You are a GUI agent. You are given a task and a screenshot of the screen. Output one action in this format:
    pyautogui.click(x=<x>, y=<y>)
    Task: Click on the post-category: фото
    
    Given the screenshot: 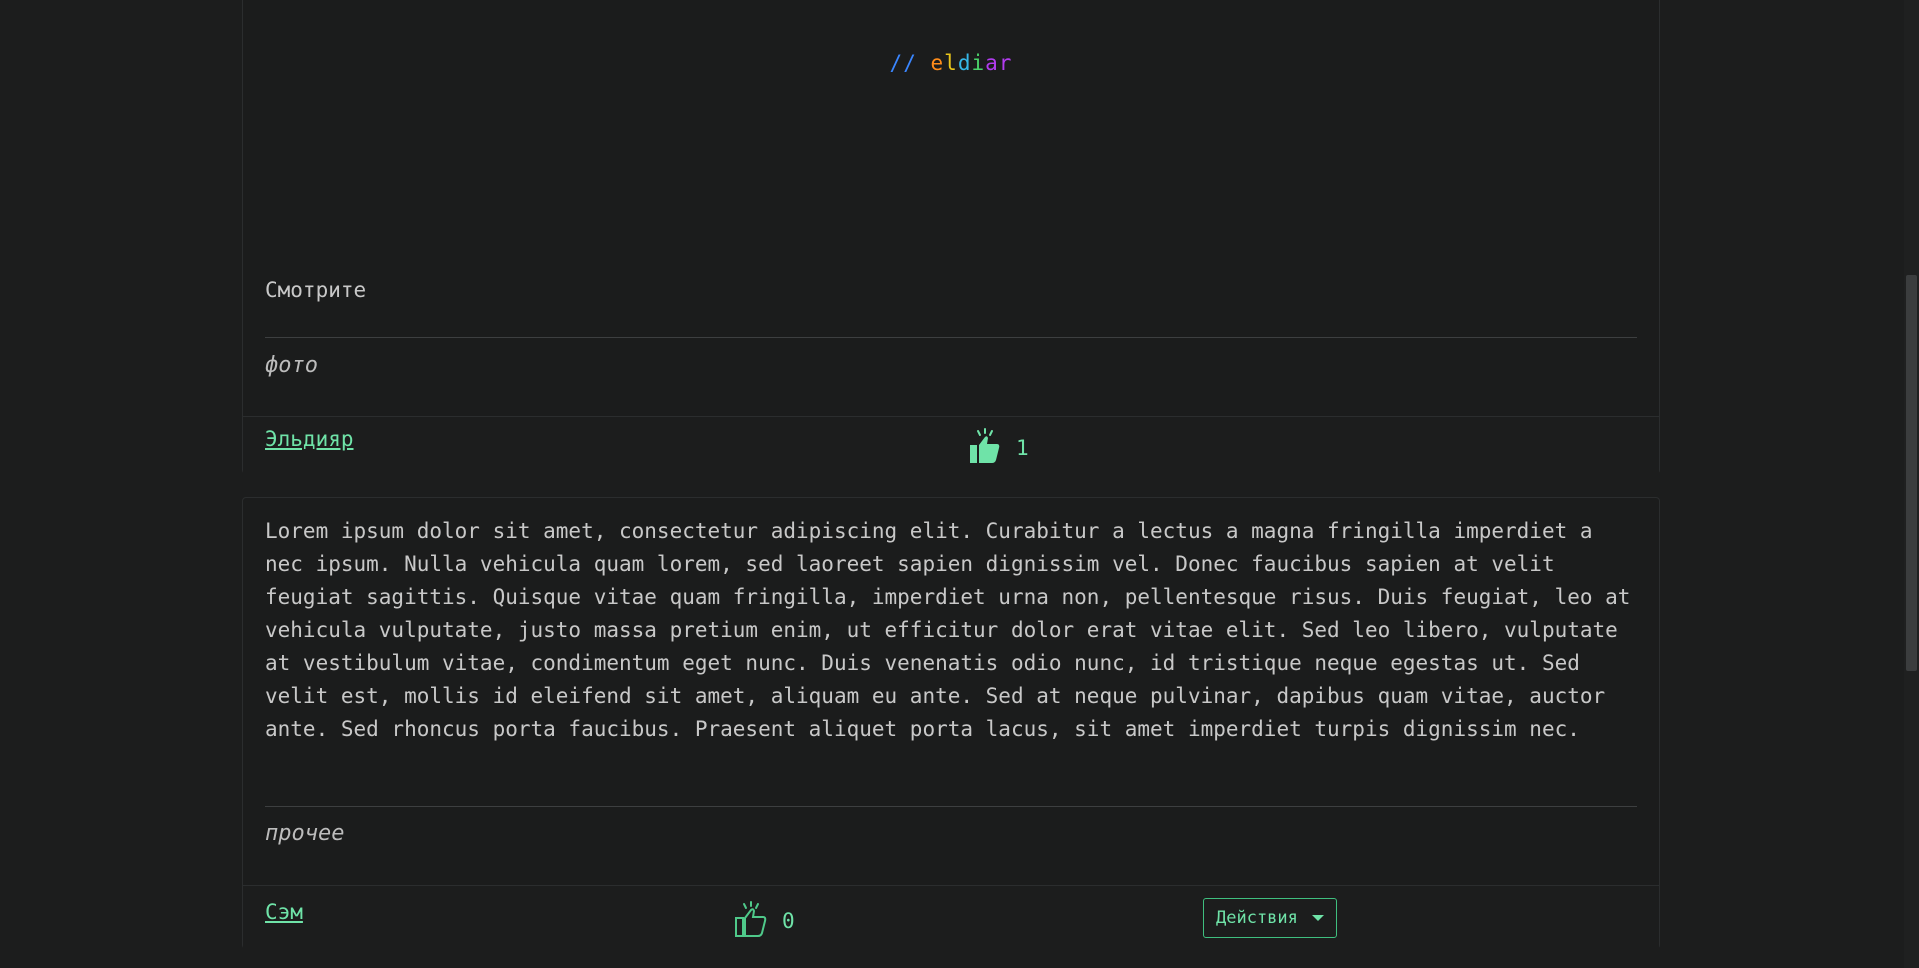 What is the action you would take?
    pyautogui.click(x=291, y=365)
    